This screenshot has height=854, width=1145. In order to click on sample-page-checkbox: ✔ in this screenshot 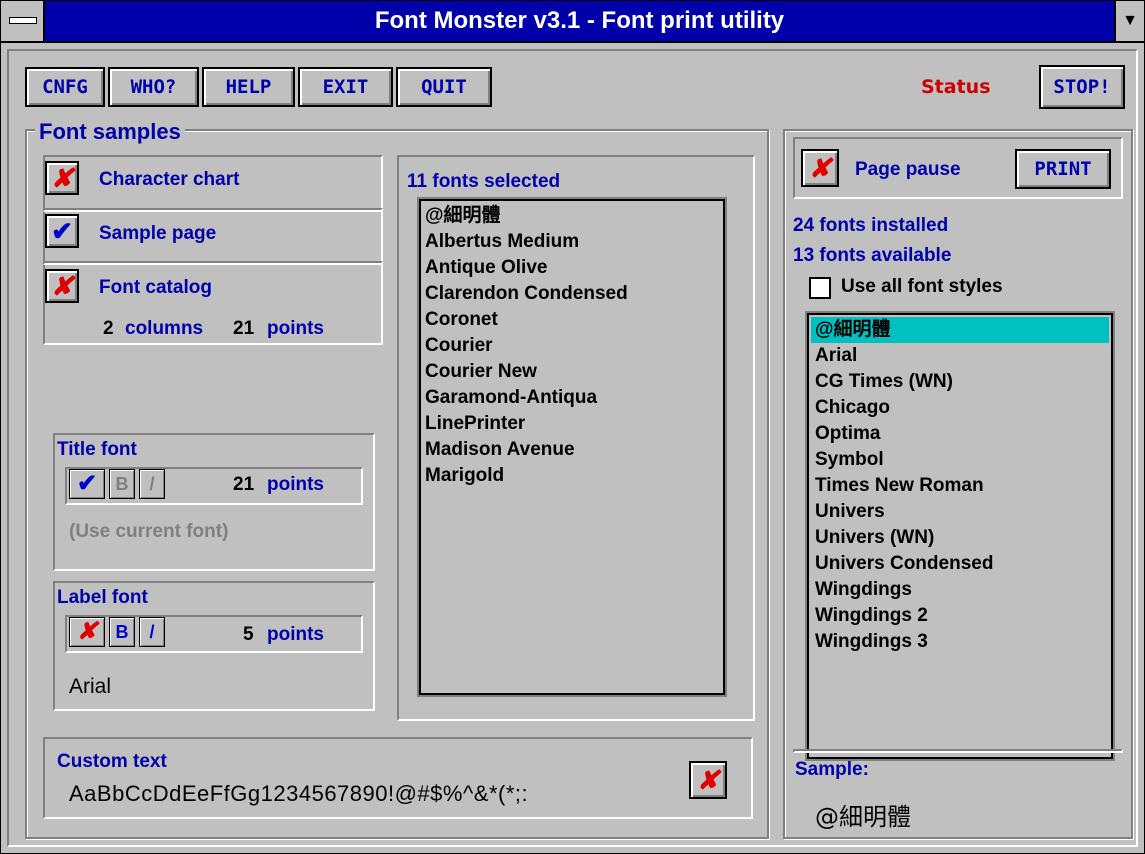, I will do `click(62, 231)`.